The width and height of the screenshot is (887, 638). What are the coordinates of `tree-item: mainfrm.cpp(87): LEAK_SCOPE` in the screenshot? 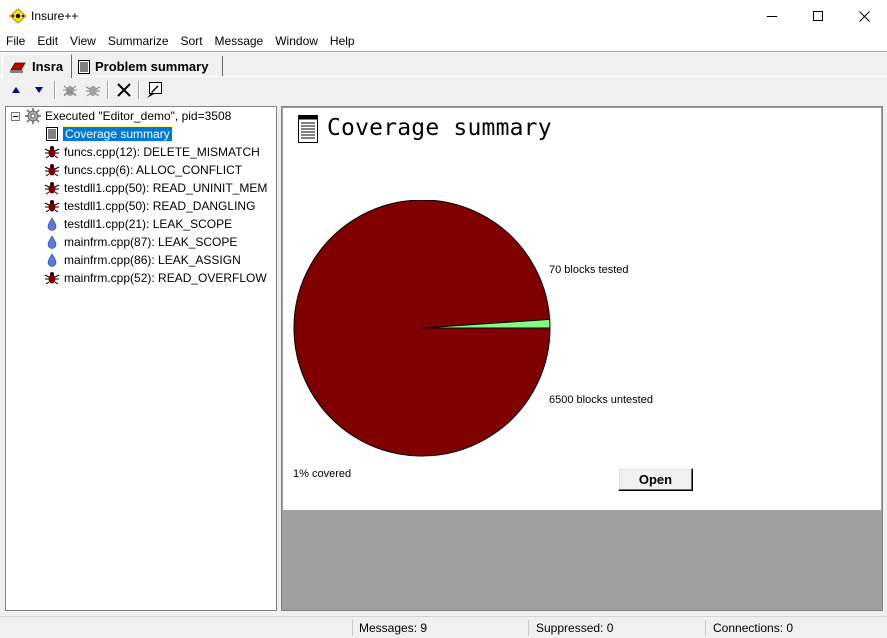 It's located at (140, 242).